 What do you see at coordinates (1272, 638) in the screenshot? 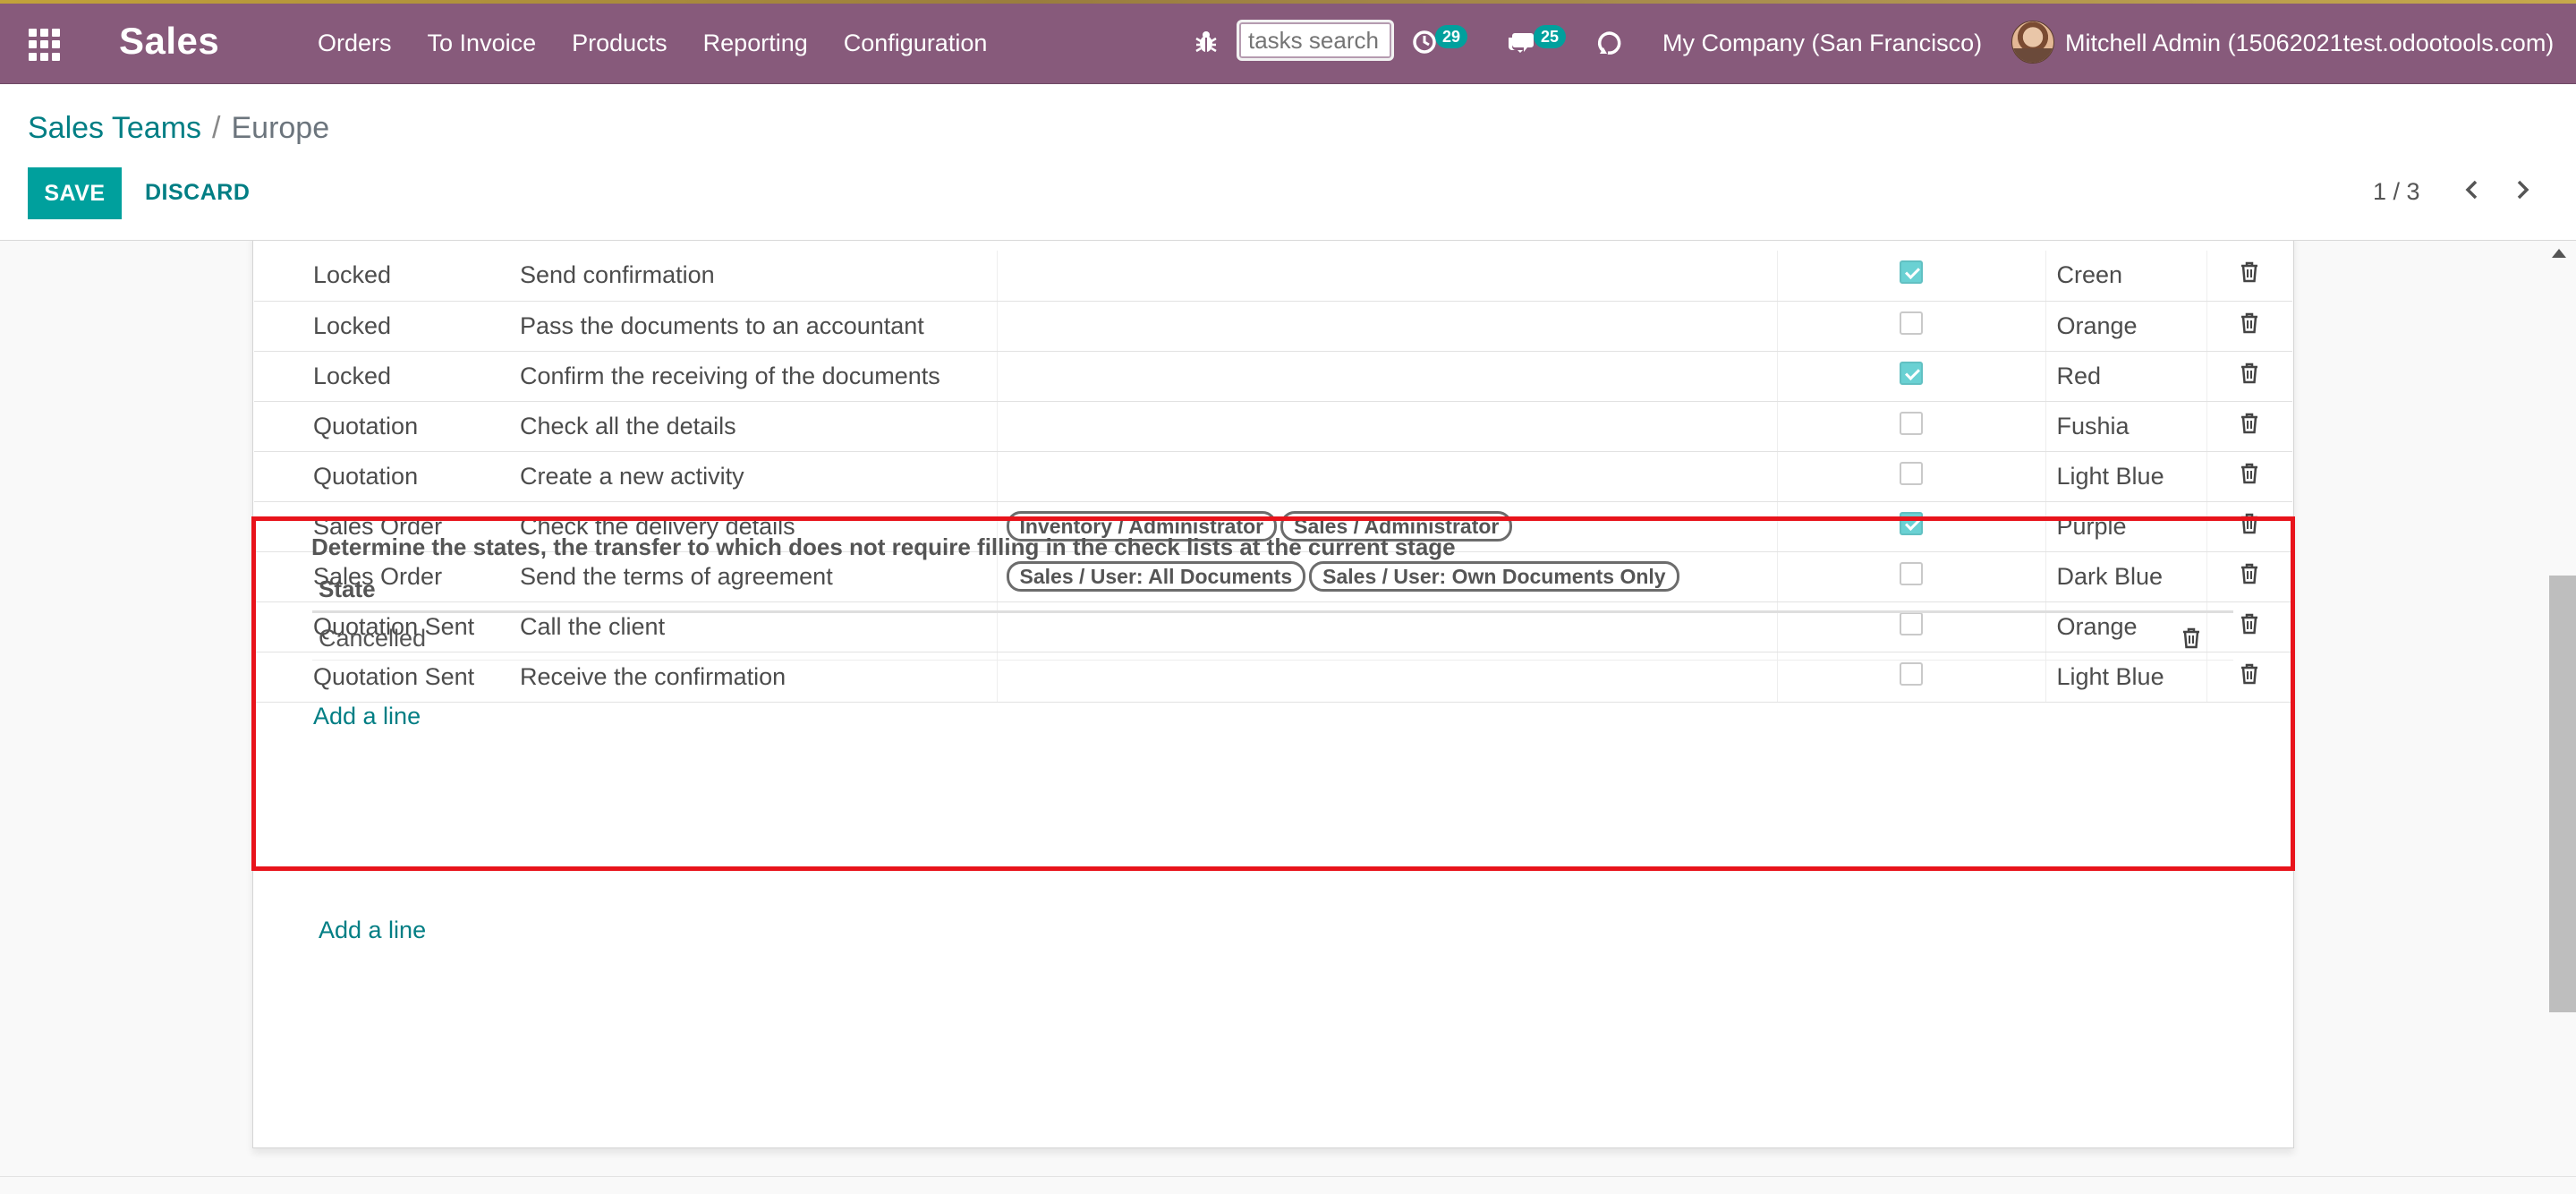
I see `table-row: Cancelled` at bounding box center [1272, 638].